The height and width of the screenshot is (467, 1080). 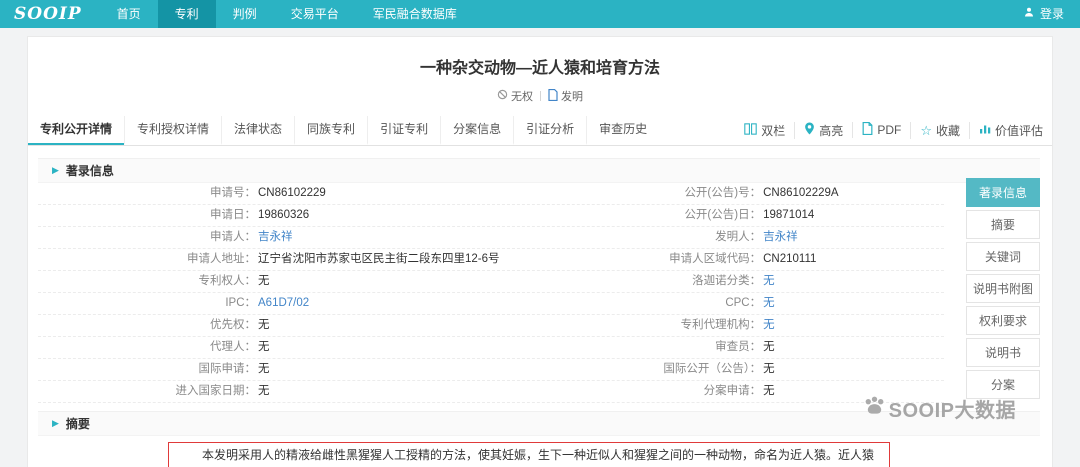 I want to click on tab-citation-analysis: 引证分析, so click(x=549, y=130).